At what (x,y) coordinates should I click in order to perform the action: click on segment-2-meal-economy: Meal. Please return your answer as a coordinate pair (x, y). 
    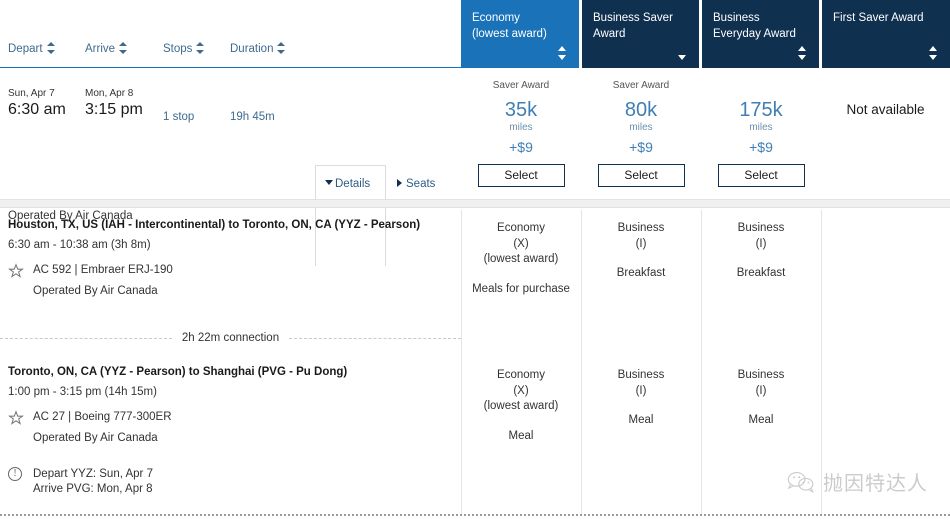
    Looking at the image, I should click on (521, 435).